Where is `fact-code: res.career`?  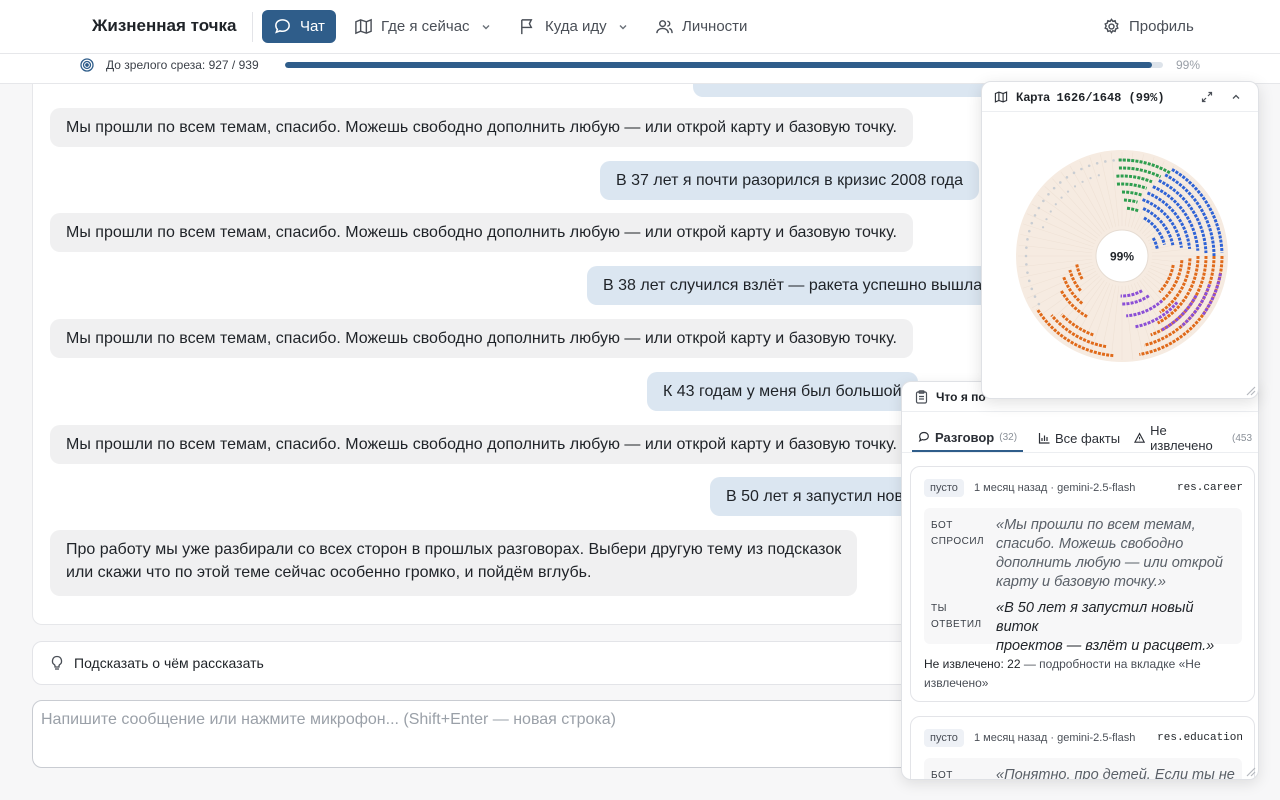
fact-code: res.career is located at coordinates (1209, 488).